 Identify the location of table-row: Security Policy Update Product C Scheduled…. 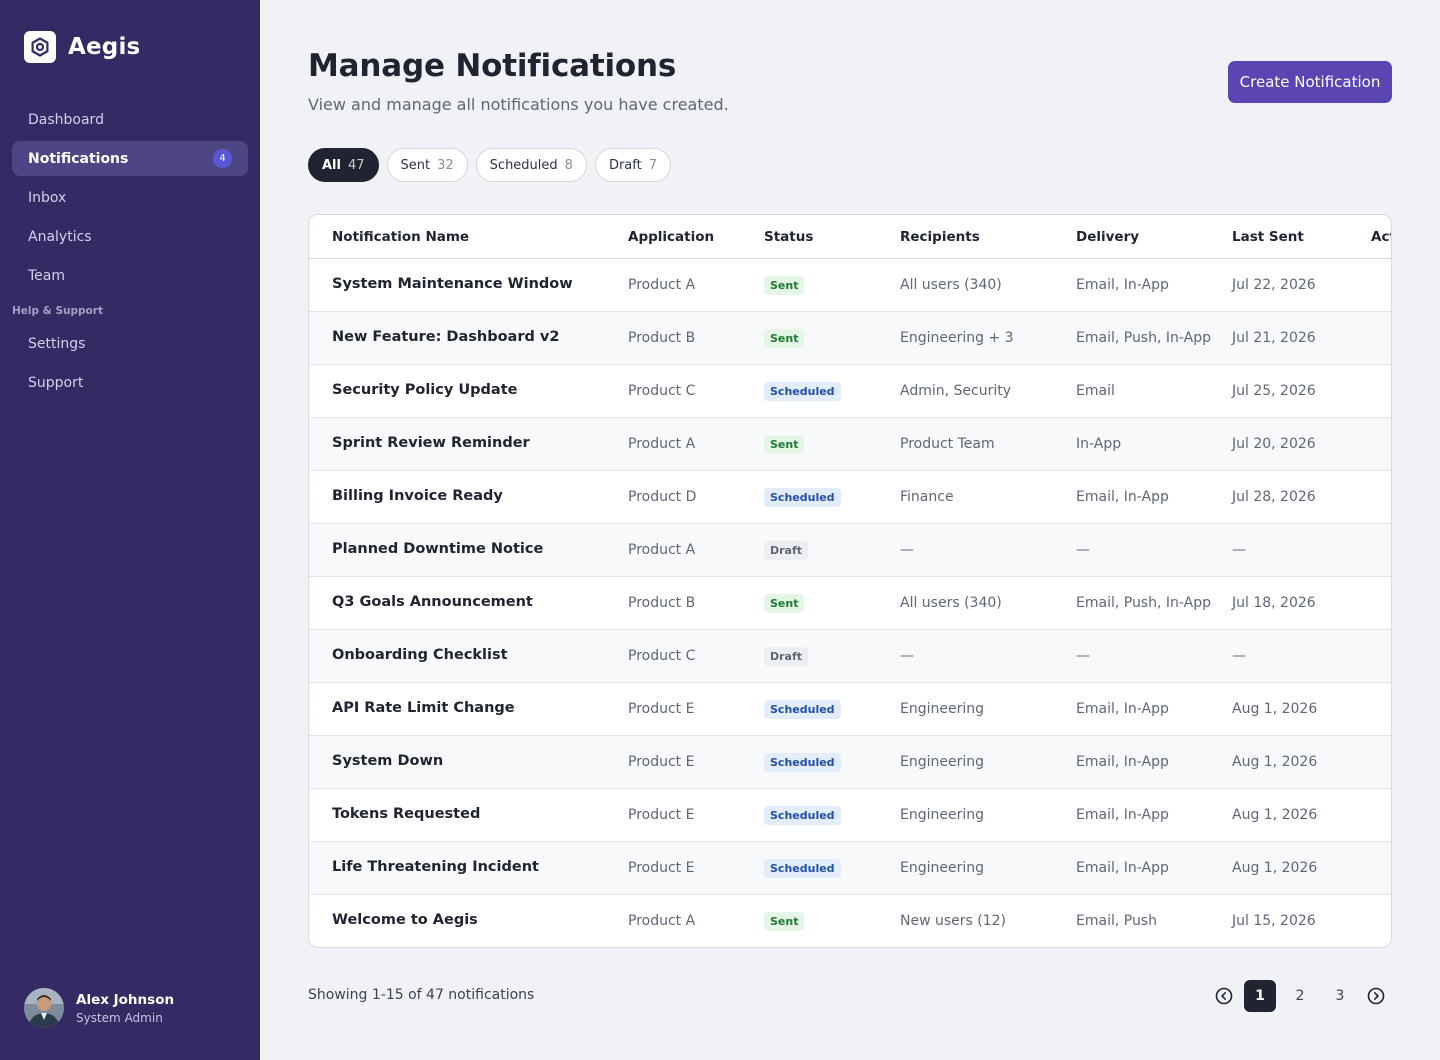
(850, 391).